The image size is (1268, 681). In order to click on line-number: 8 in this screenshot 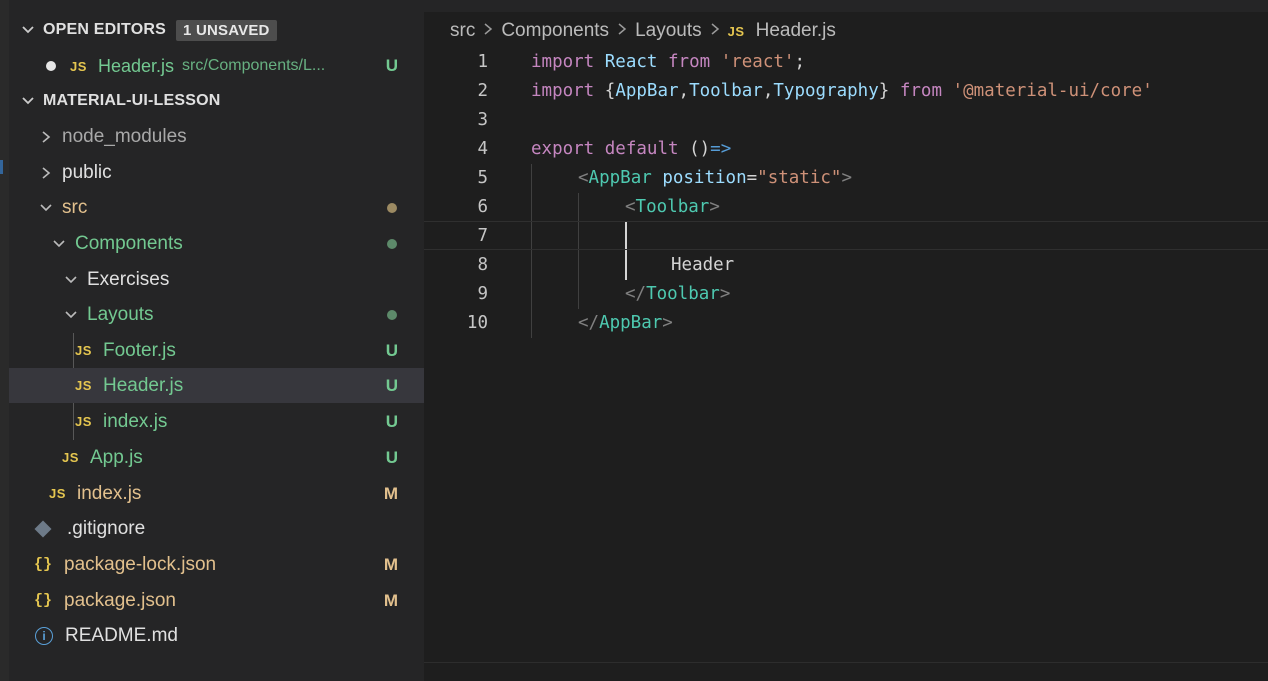, I will do `click(482, 264)`.